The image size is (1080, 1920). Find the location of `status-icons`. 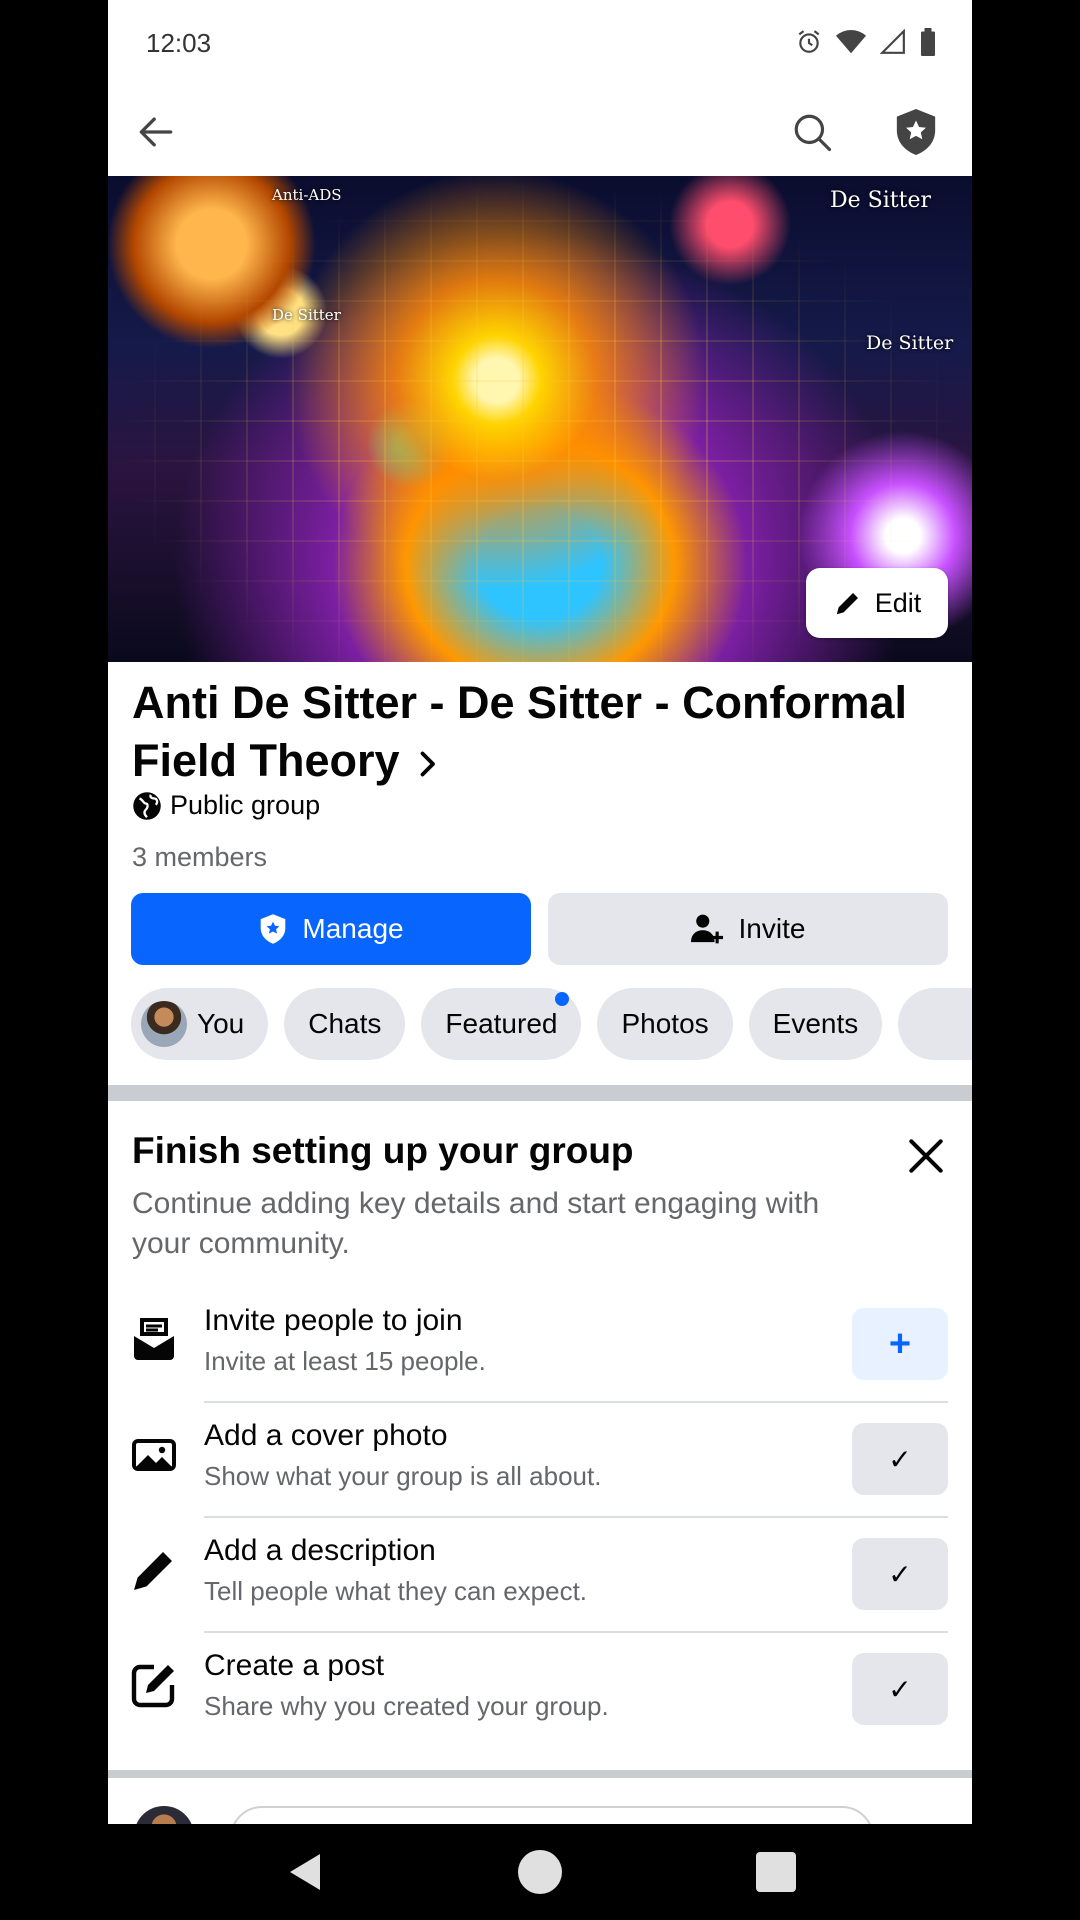

status-icons is located at coordinates (866, 42).